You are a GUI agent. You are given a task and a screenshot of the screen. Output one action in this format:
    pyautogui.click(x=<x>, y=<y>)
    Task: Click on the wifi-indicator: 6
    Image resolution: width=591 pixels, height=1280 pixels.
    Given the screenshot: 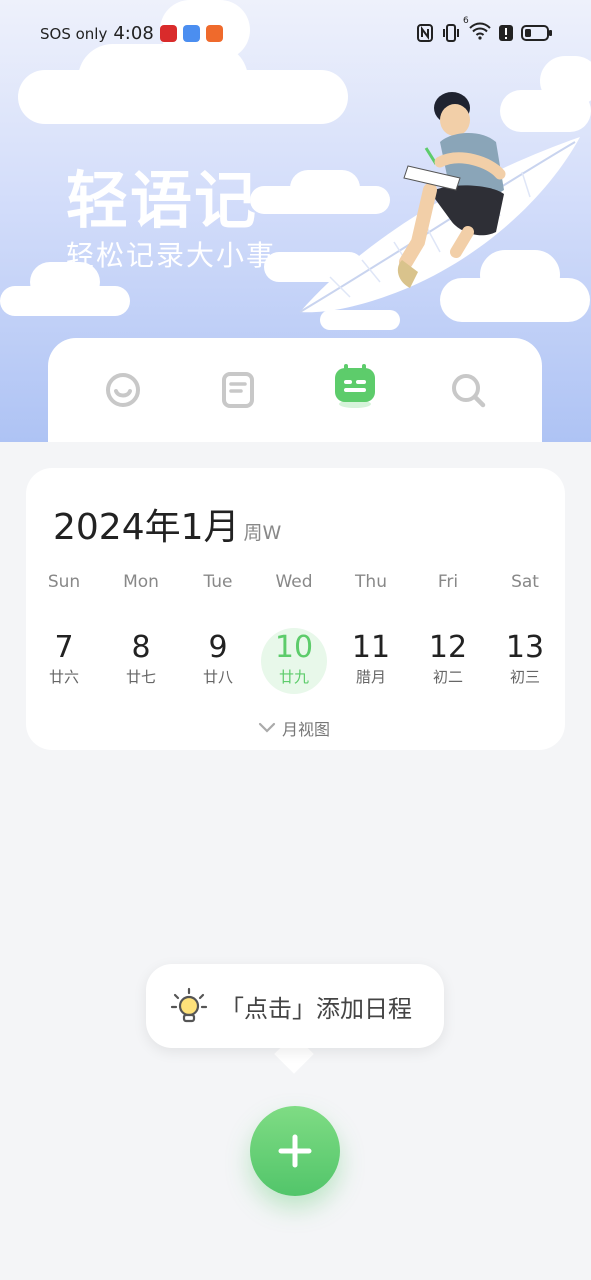 What is the action you would take?
    pyautogui.click(x=477, y=30)
    